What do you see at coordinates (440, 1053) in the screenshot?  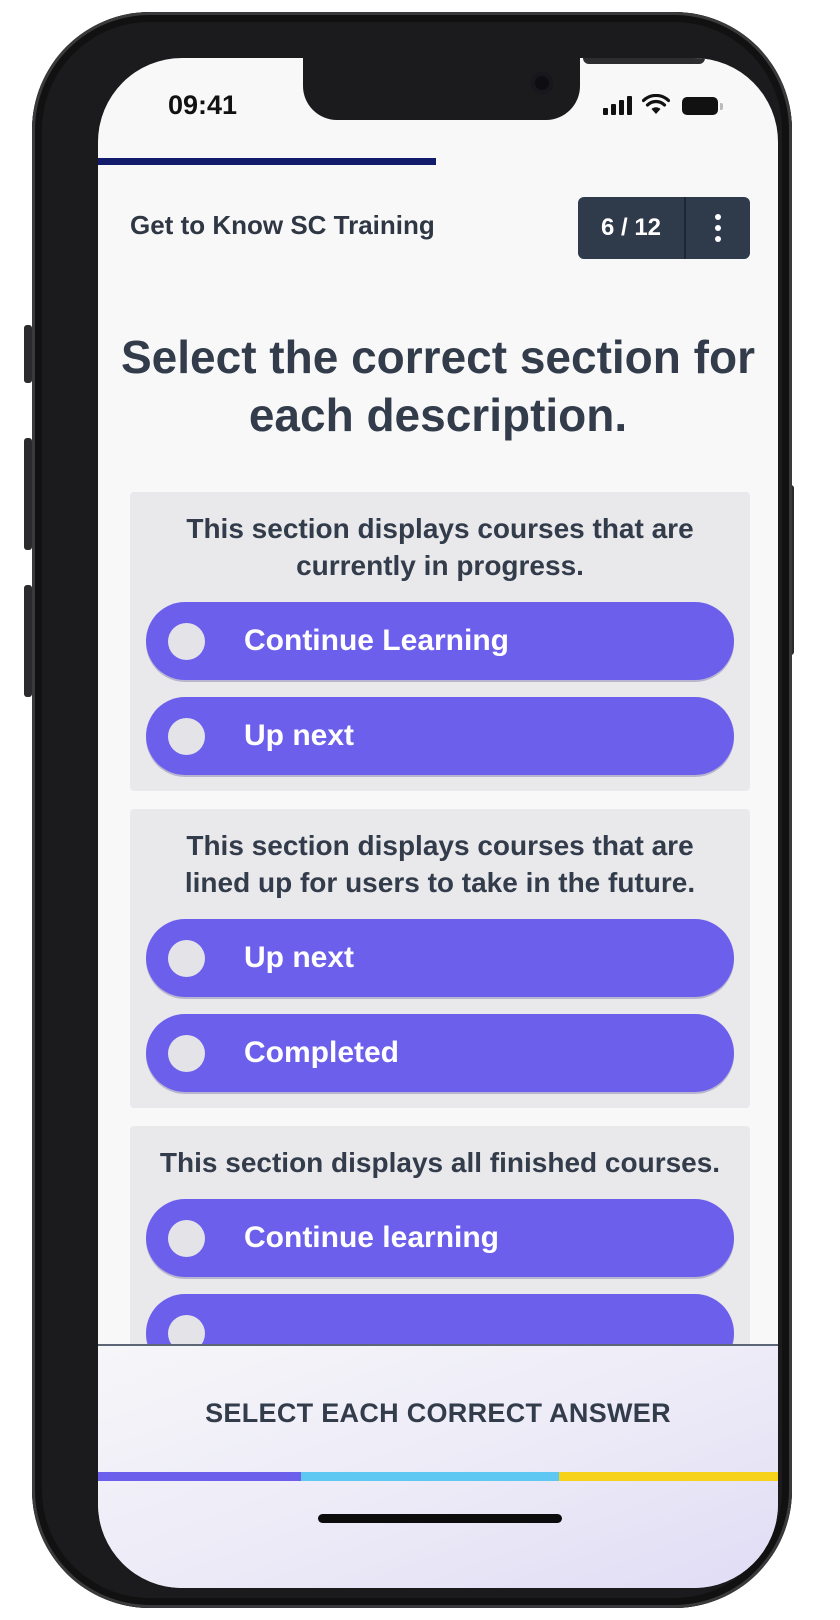 I see `answer-option: Completed` at bounding box center [440, 1053].